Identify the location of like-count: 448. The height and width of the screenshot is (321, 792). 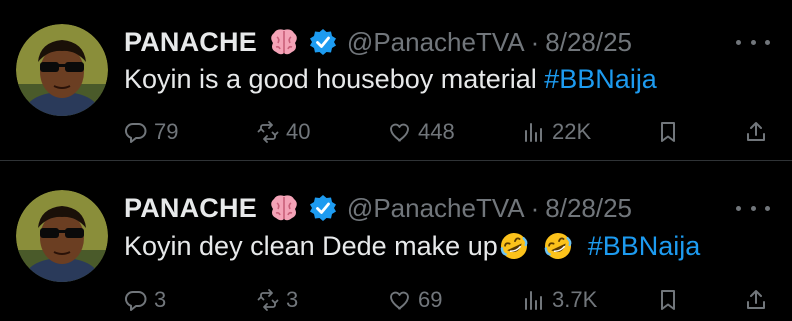
(436, 131).